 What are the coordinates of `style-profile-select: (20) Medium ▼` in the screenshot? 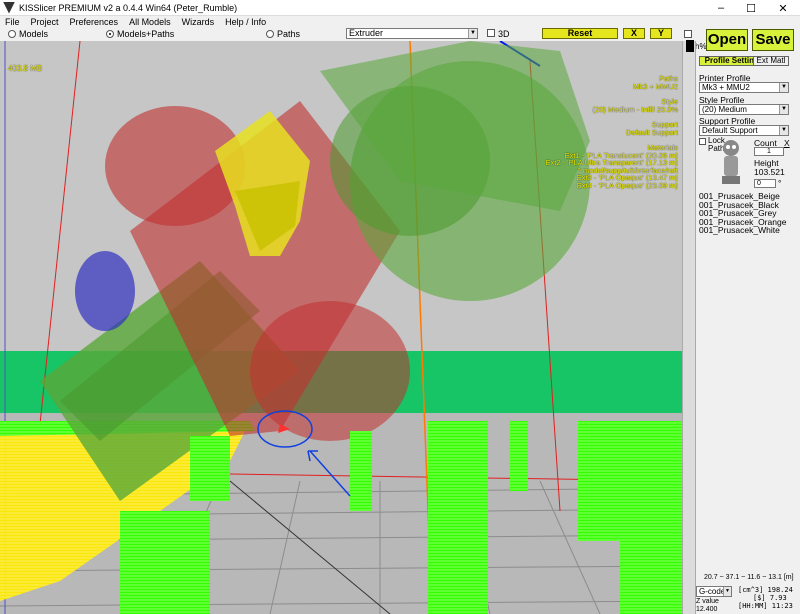 It's located at (744, 109).